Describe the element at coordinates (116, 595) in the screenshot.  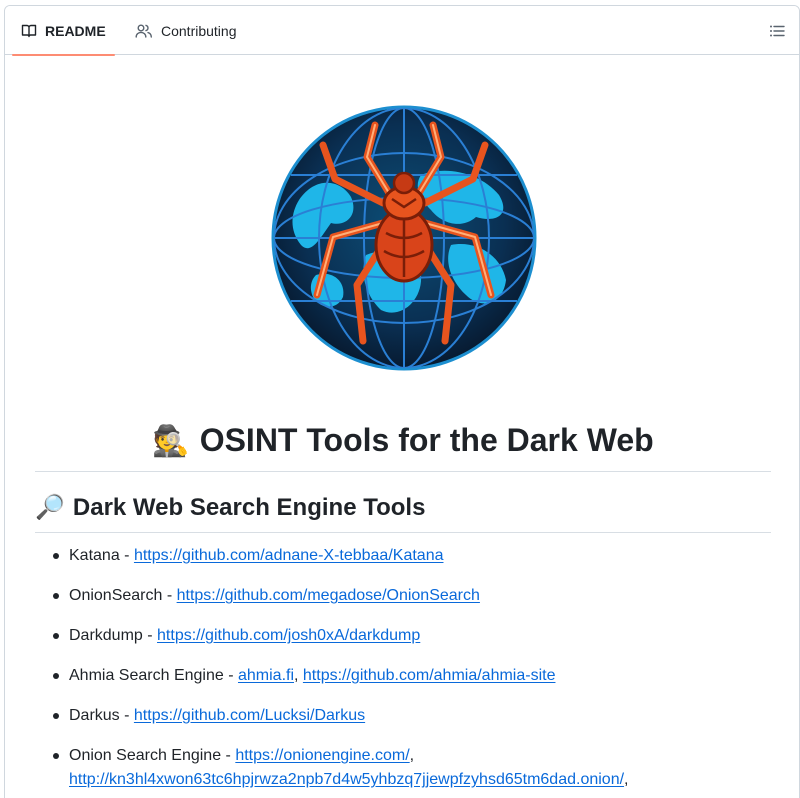
I see `tool-name: OnionSearch` at that location.